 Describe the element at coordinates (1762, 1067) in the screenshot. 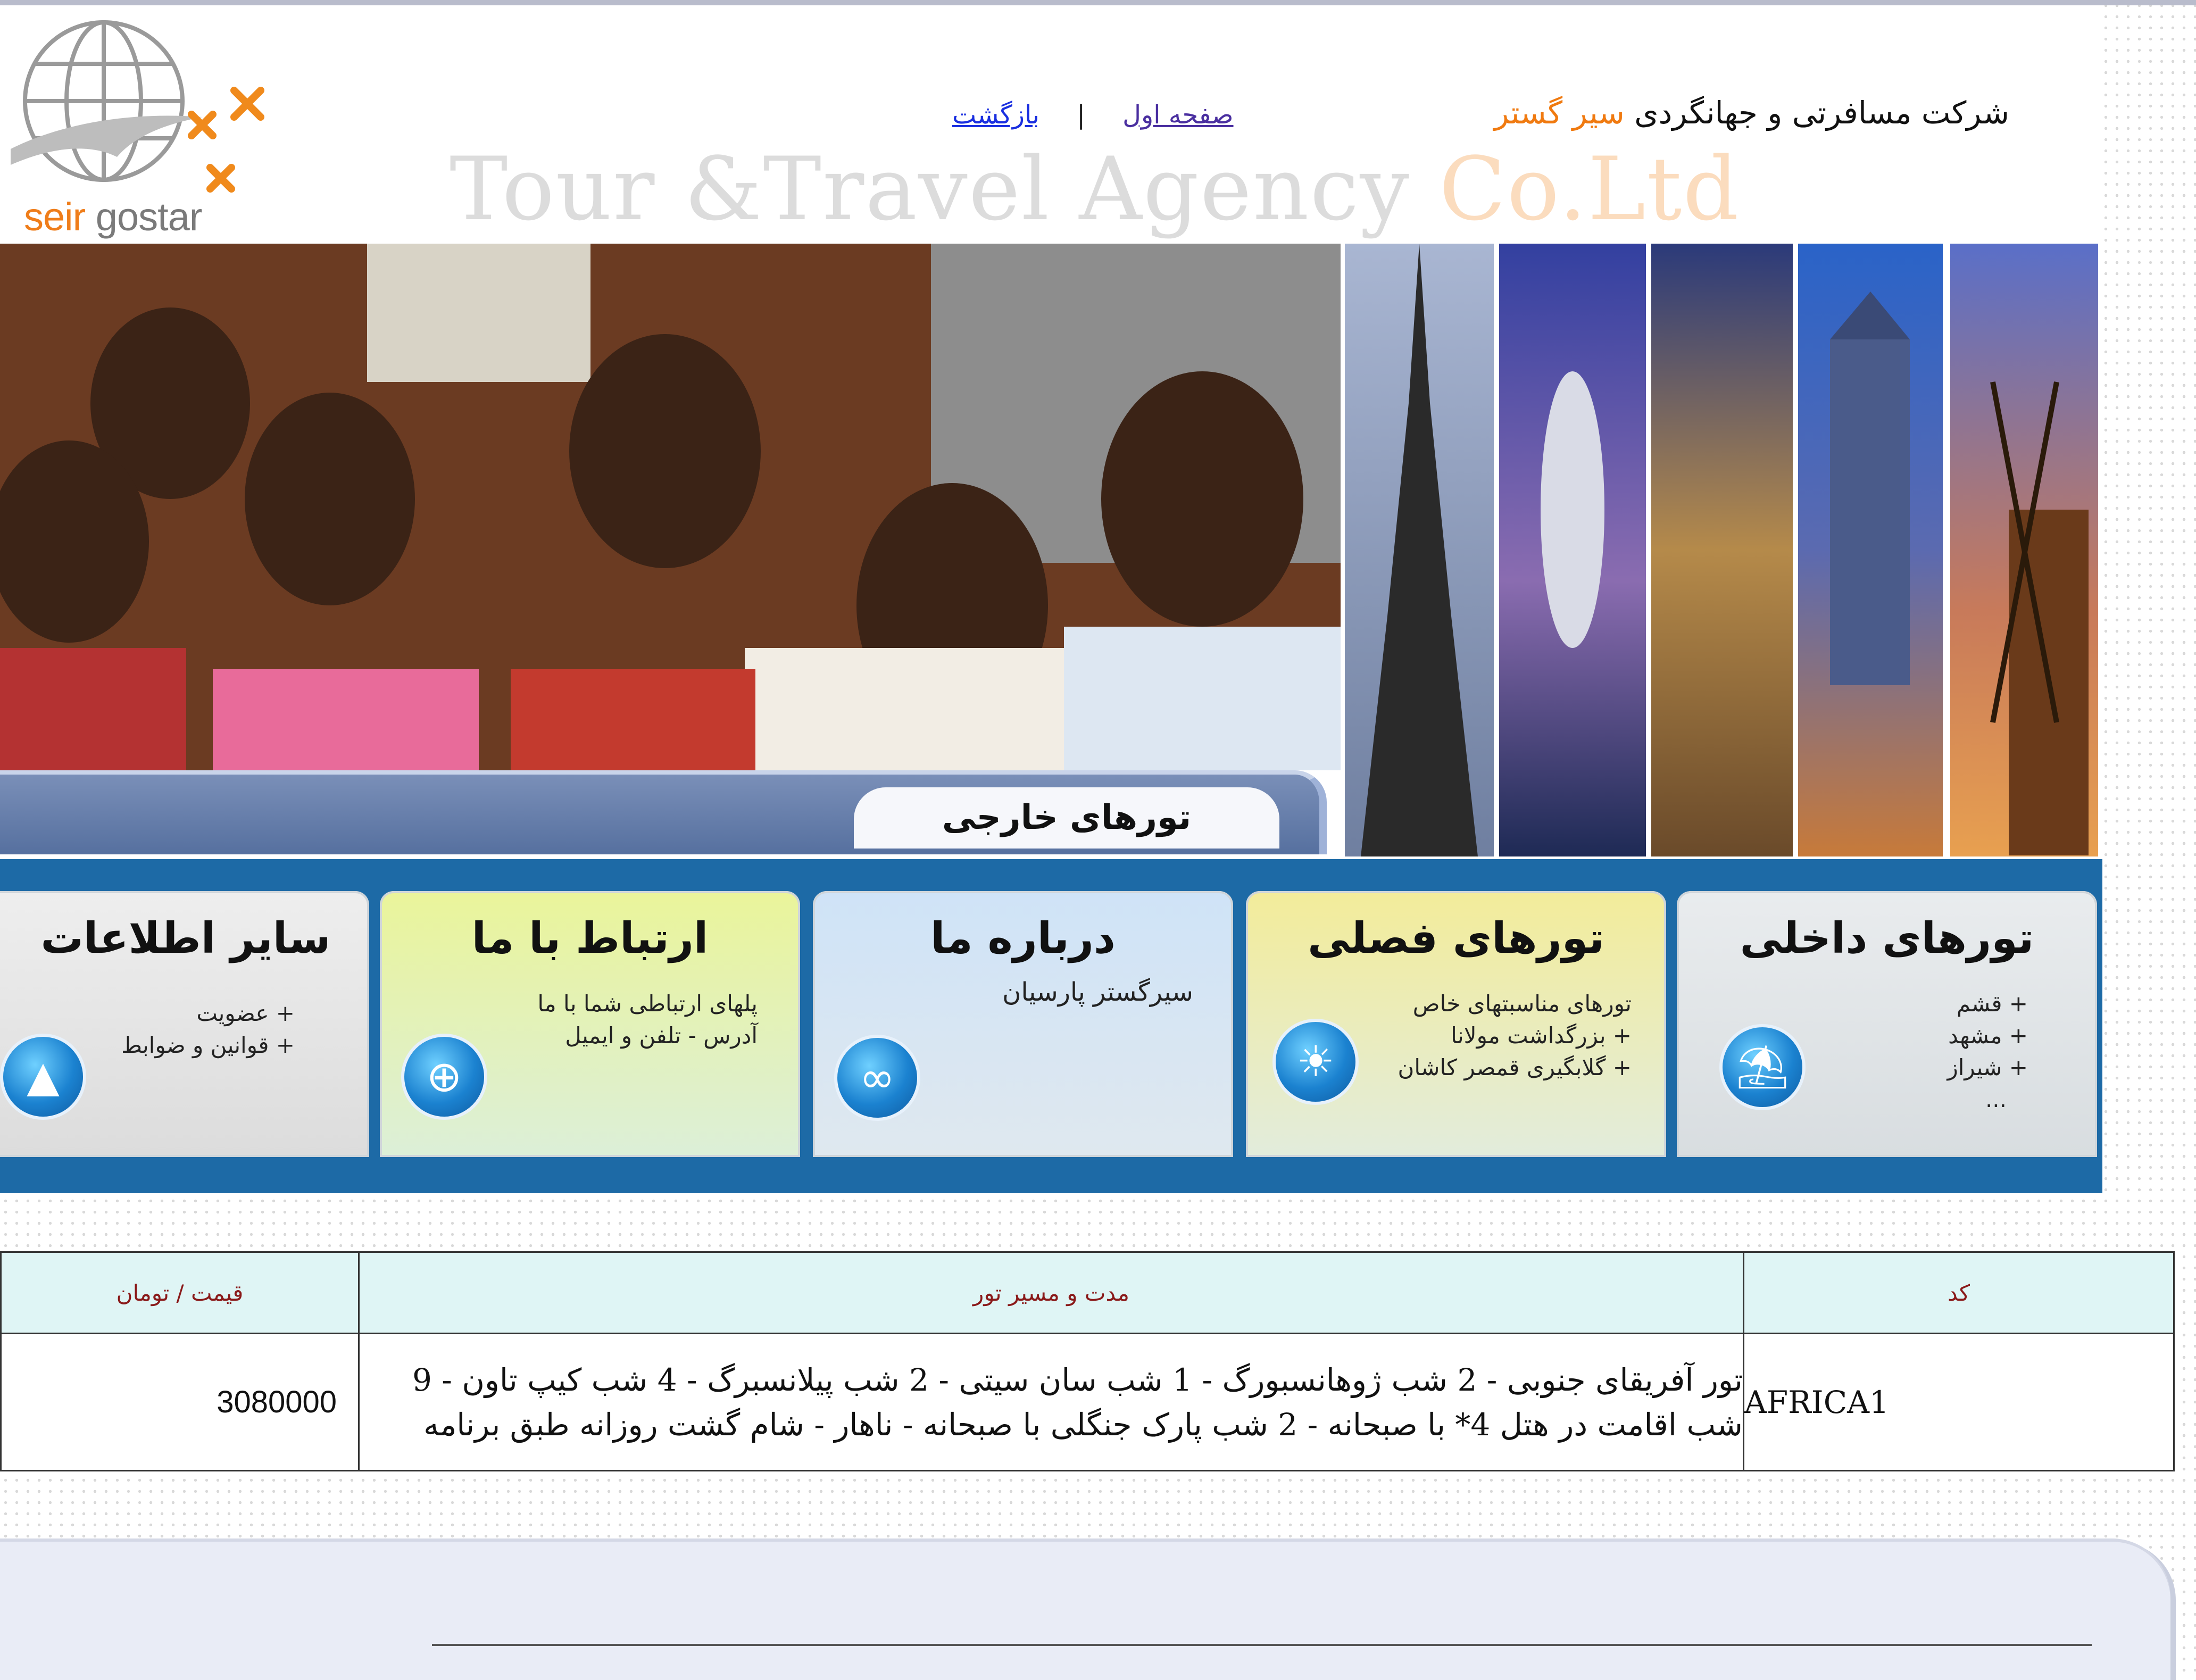

I see `palm-tree-icon: ⛱` at that location.